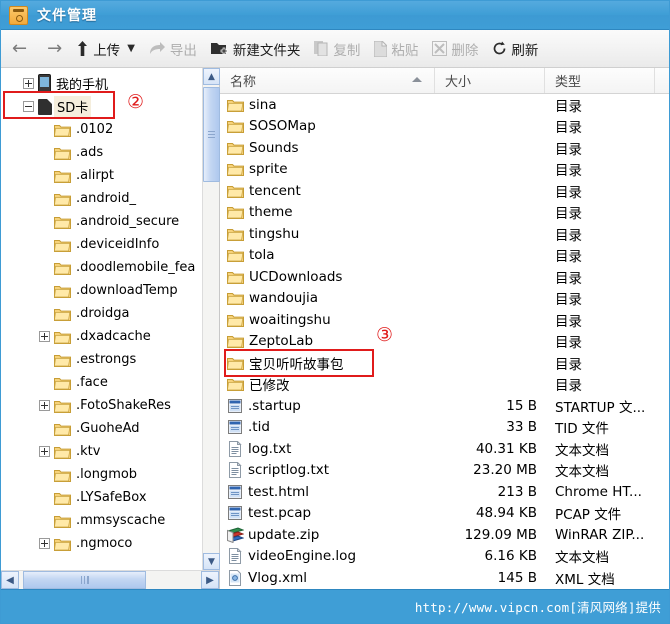 The image size is (670, 624). I want to click on table-row: Sounds 目录, so click(444, 148).